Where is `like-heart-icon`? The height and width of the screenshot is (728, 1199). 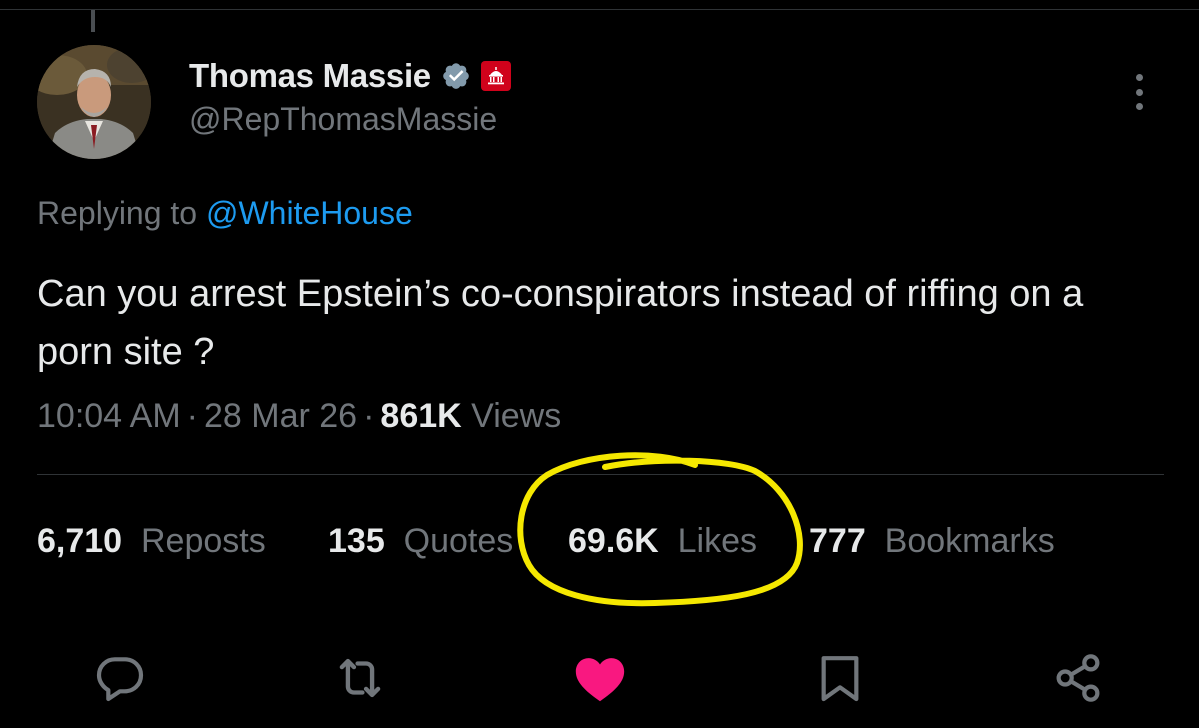 like-heart-icon is located at coordinates (600, 680).